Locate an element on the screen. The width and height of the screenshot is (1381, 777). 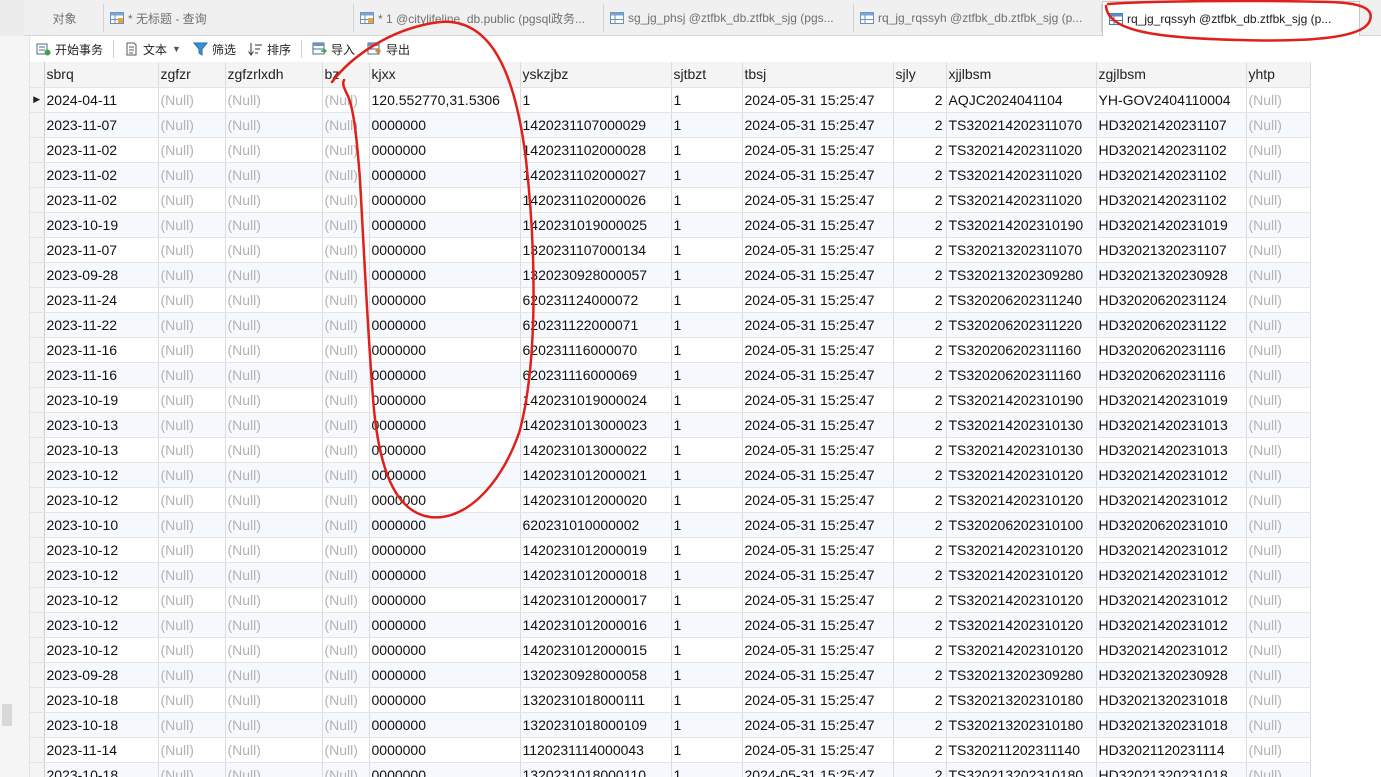
cell-zgjlbsm: HD32021420231102 is located at coordinates (1171, 175).